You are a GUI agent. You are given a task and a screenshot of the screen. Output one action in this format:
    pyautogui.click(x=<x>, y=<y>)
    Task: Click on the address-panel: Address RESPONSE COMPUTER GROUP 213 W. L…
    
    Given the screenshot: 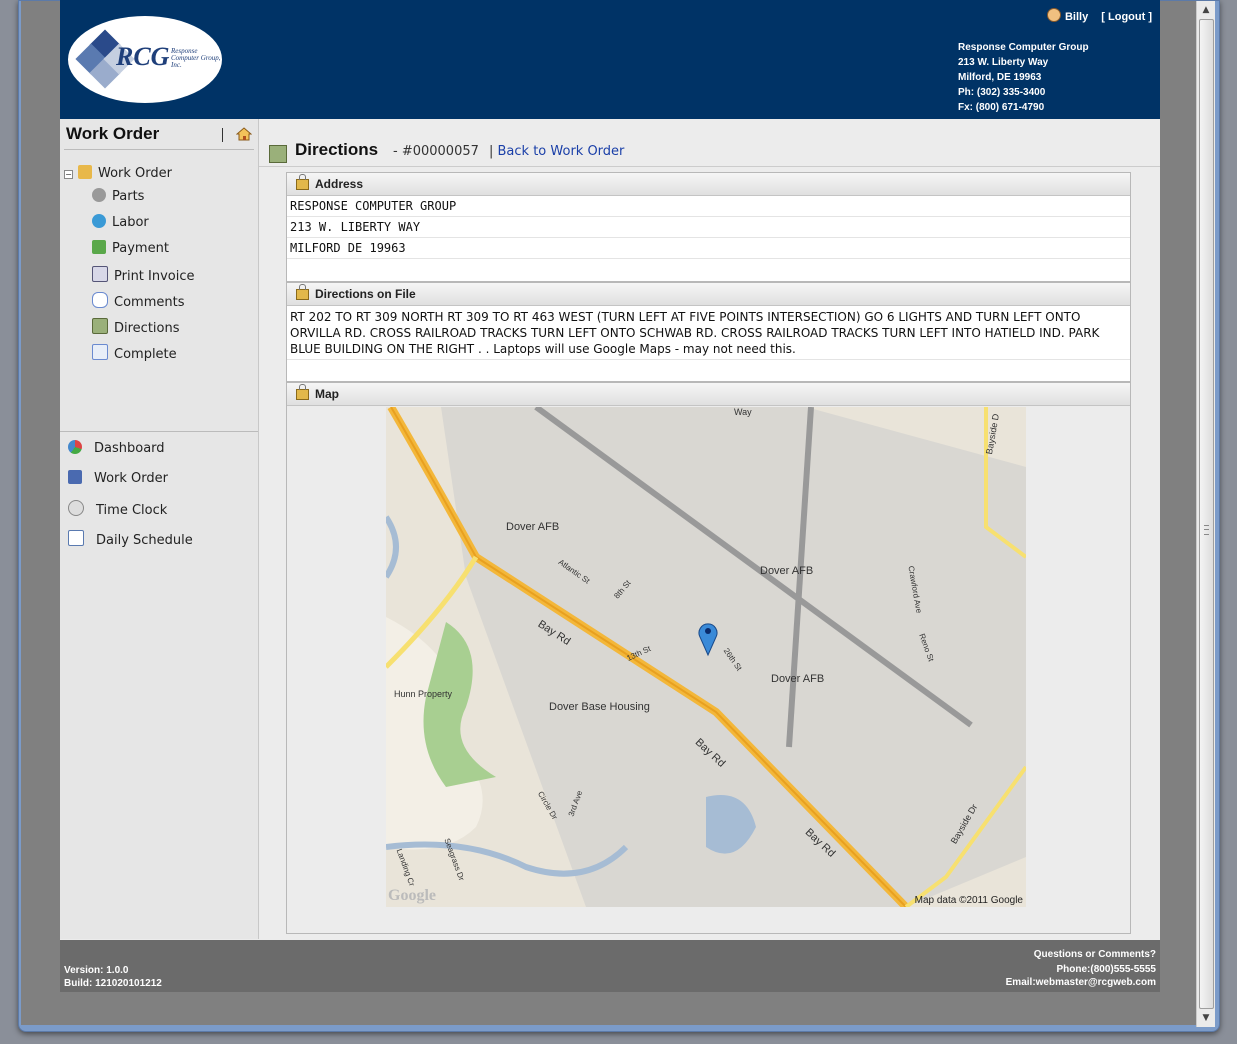 What is the action you would take?
    pyautogui.click(x=708, y=227)
    